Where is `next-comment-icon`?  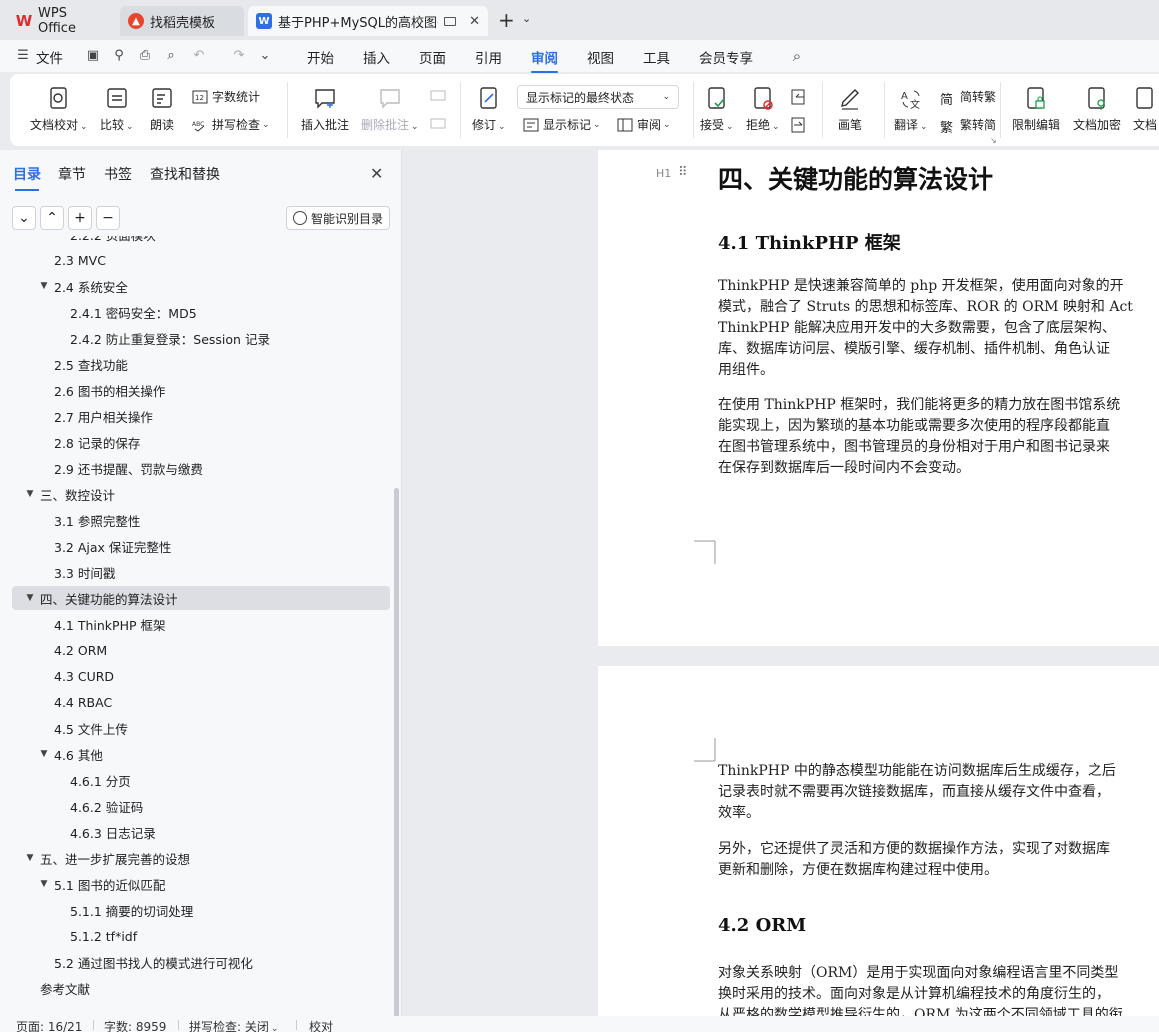
next-comment-icon is located at coordinates (438, 125).